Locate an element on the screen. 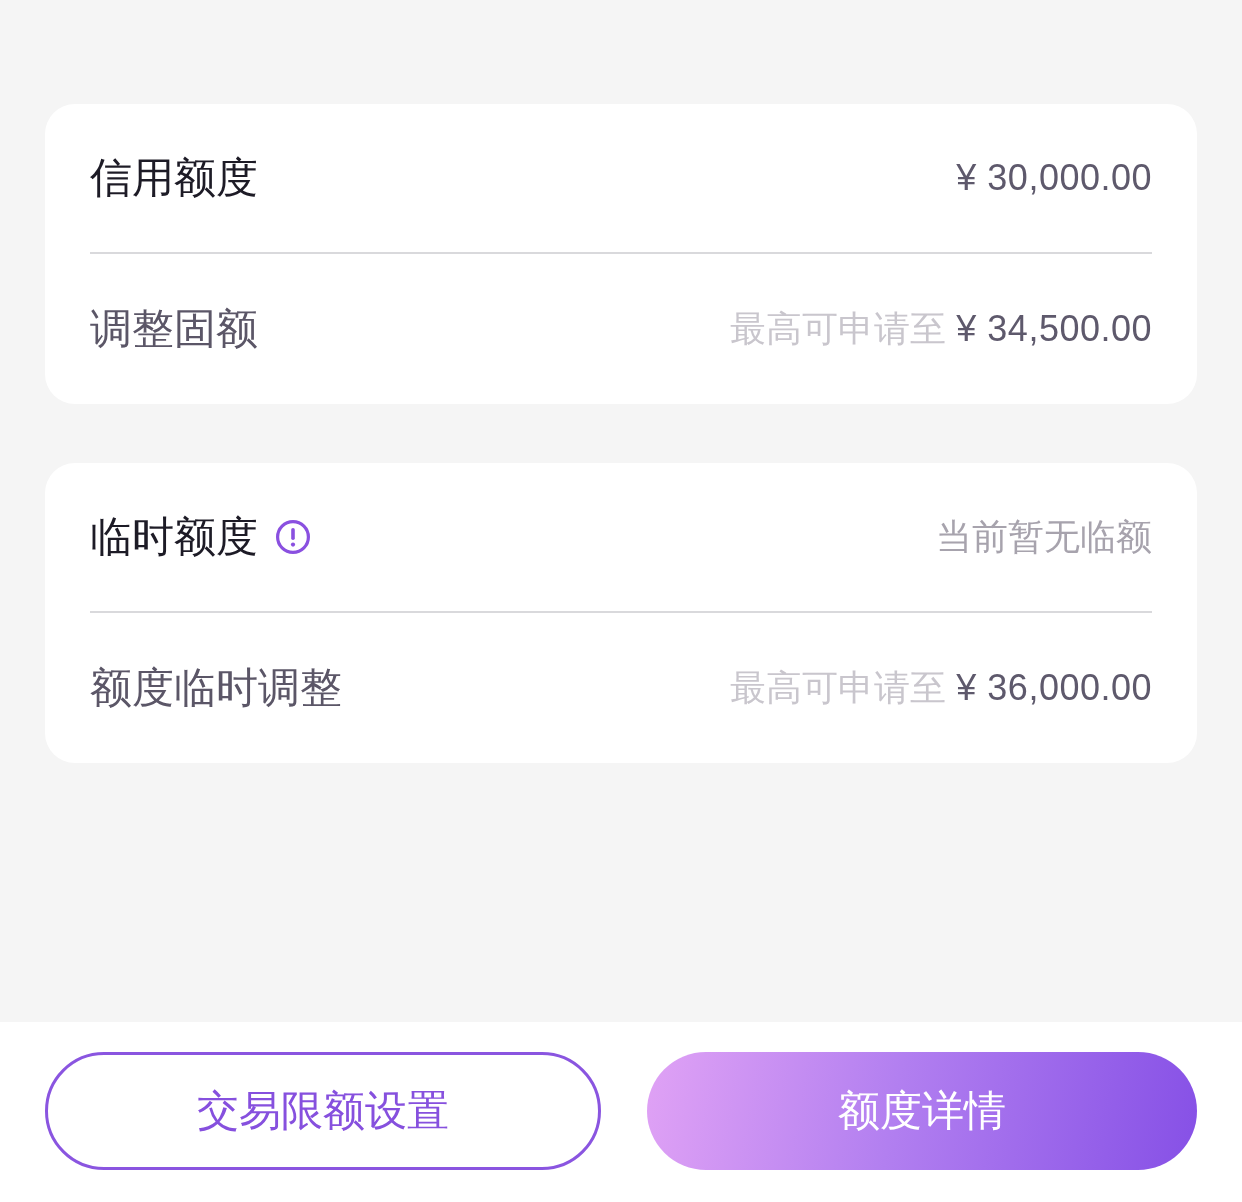  action-button: 交易限额设置 is located at coordinates (323, 1111).